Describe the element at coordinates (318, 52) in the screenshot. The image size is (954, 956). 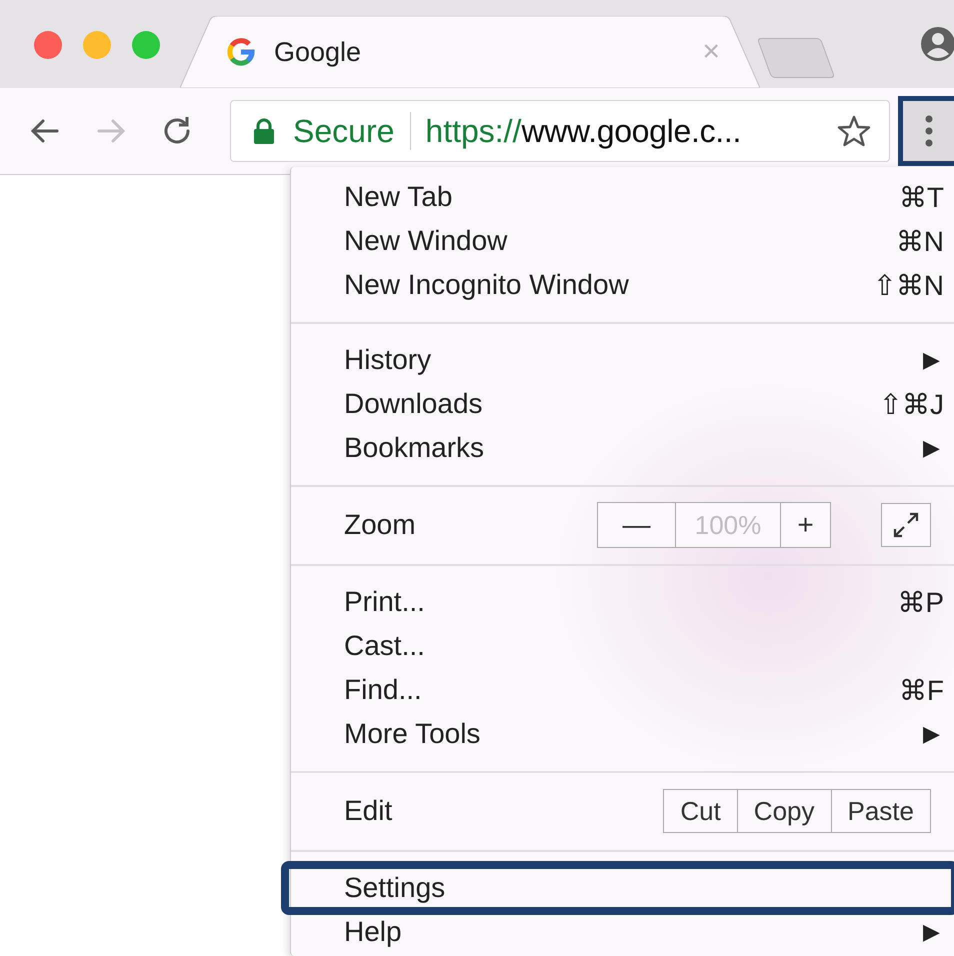
I see `tab-title: Google` at that location.